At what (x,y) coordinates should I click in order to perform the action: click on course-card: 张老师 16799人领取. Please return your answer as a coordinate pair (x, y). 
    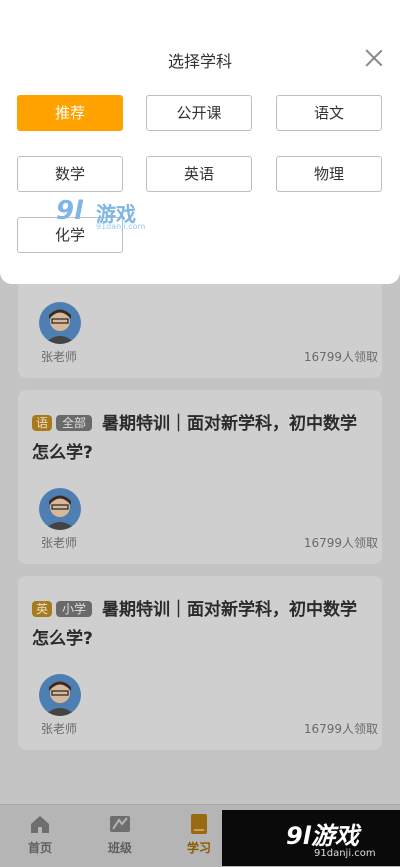
    Looking at the image, I should click on (200, 325).